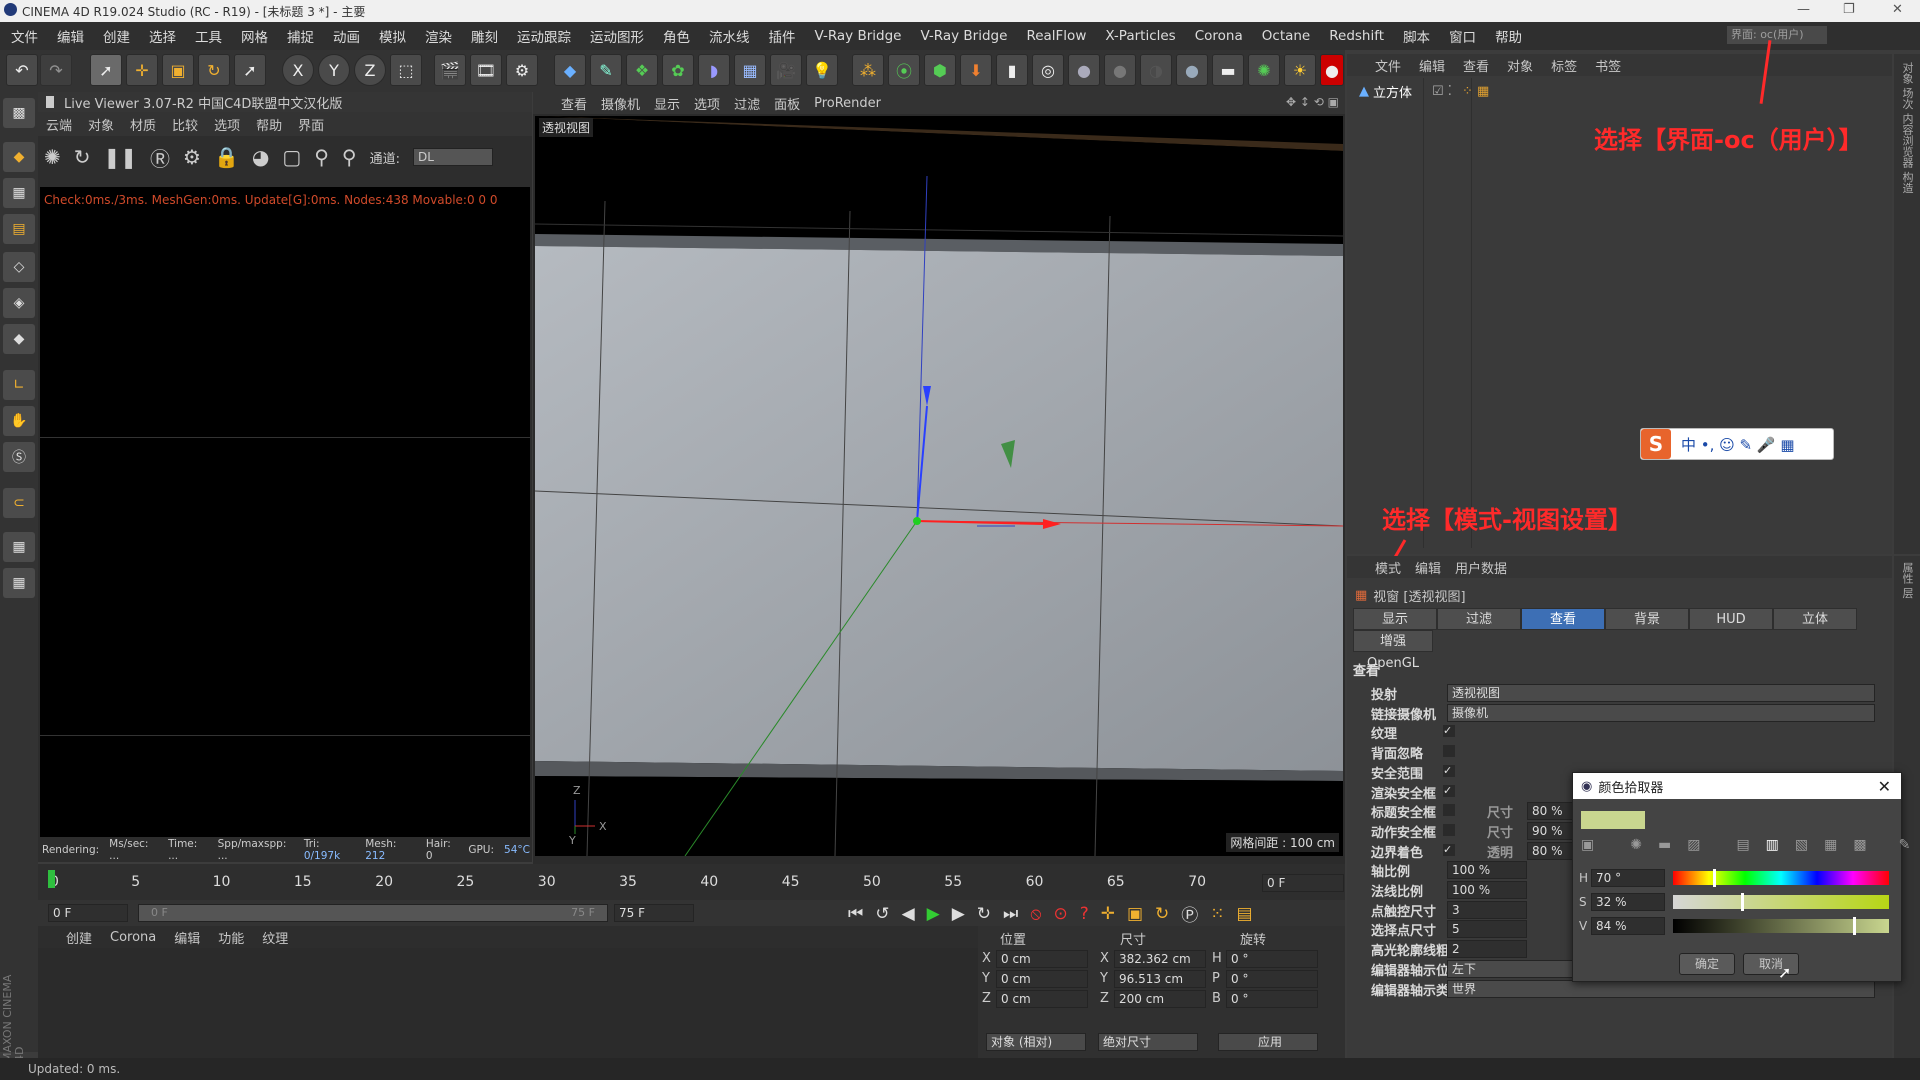 This screenshot has width=1920, height=1080. I want to click on wheel-mode-icon: ✺, so click(1636, 845).